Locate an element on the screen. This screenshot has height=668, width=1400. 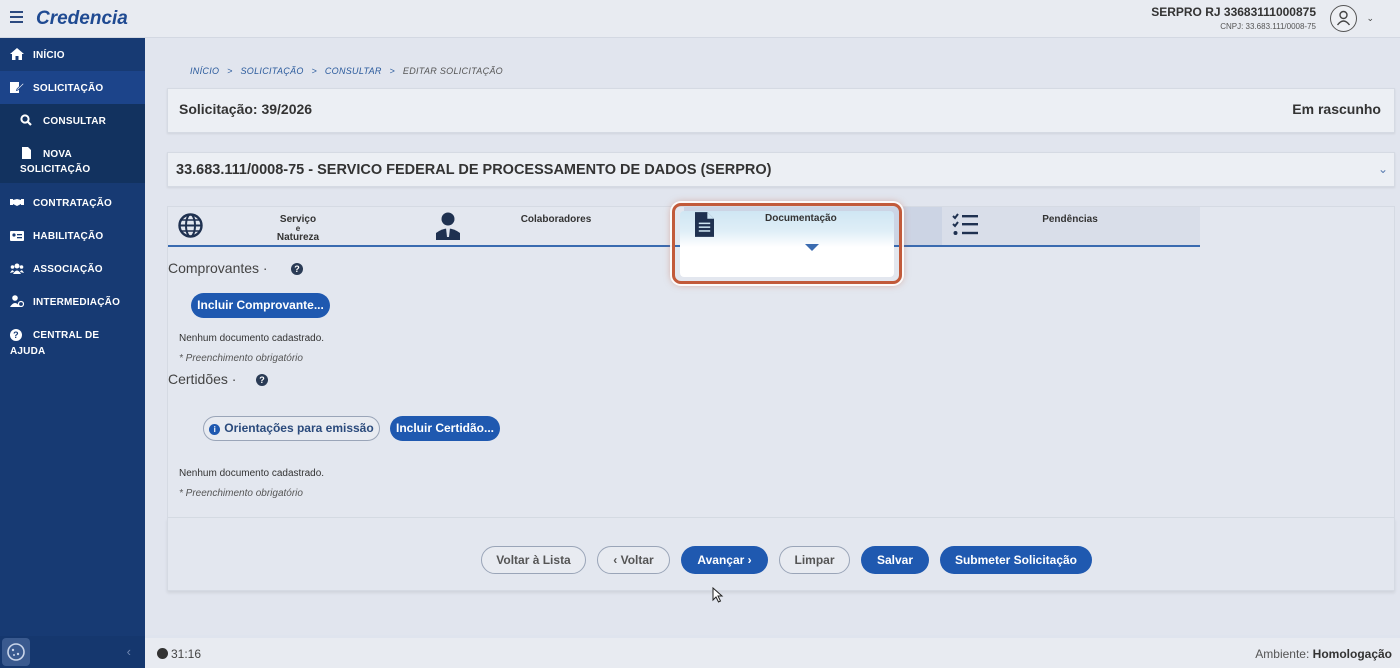
edit-icon is located at coordinates (17, 87).